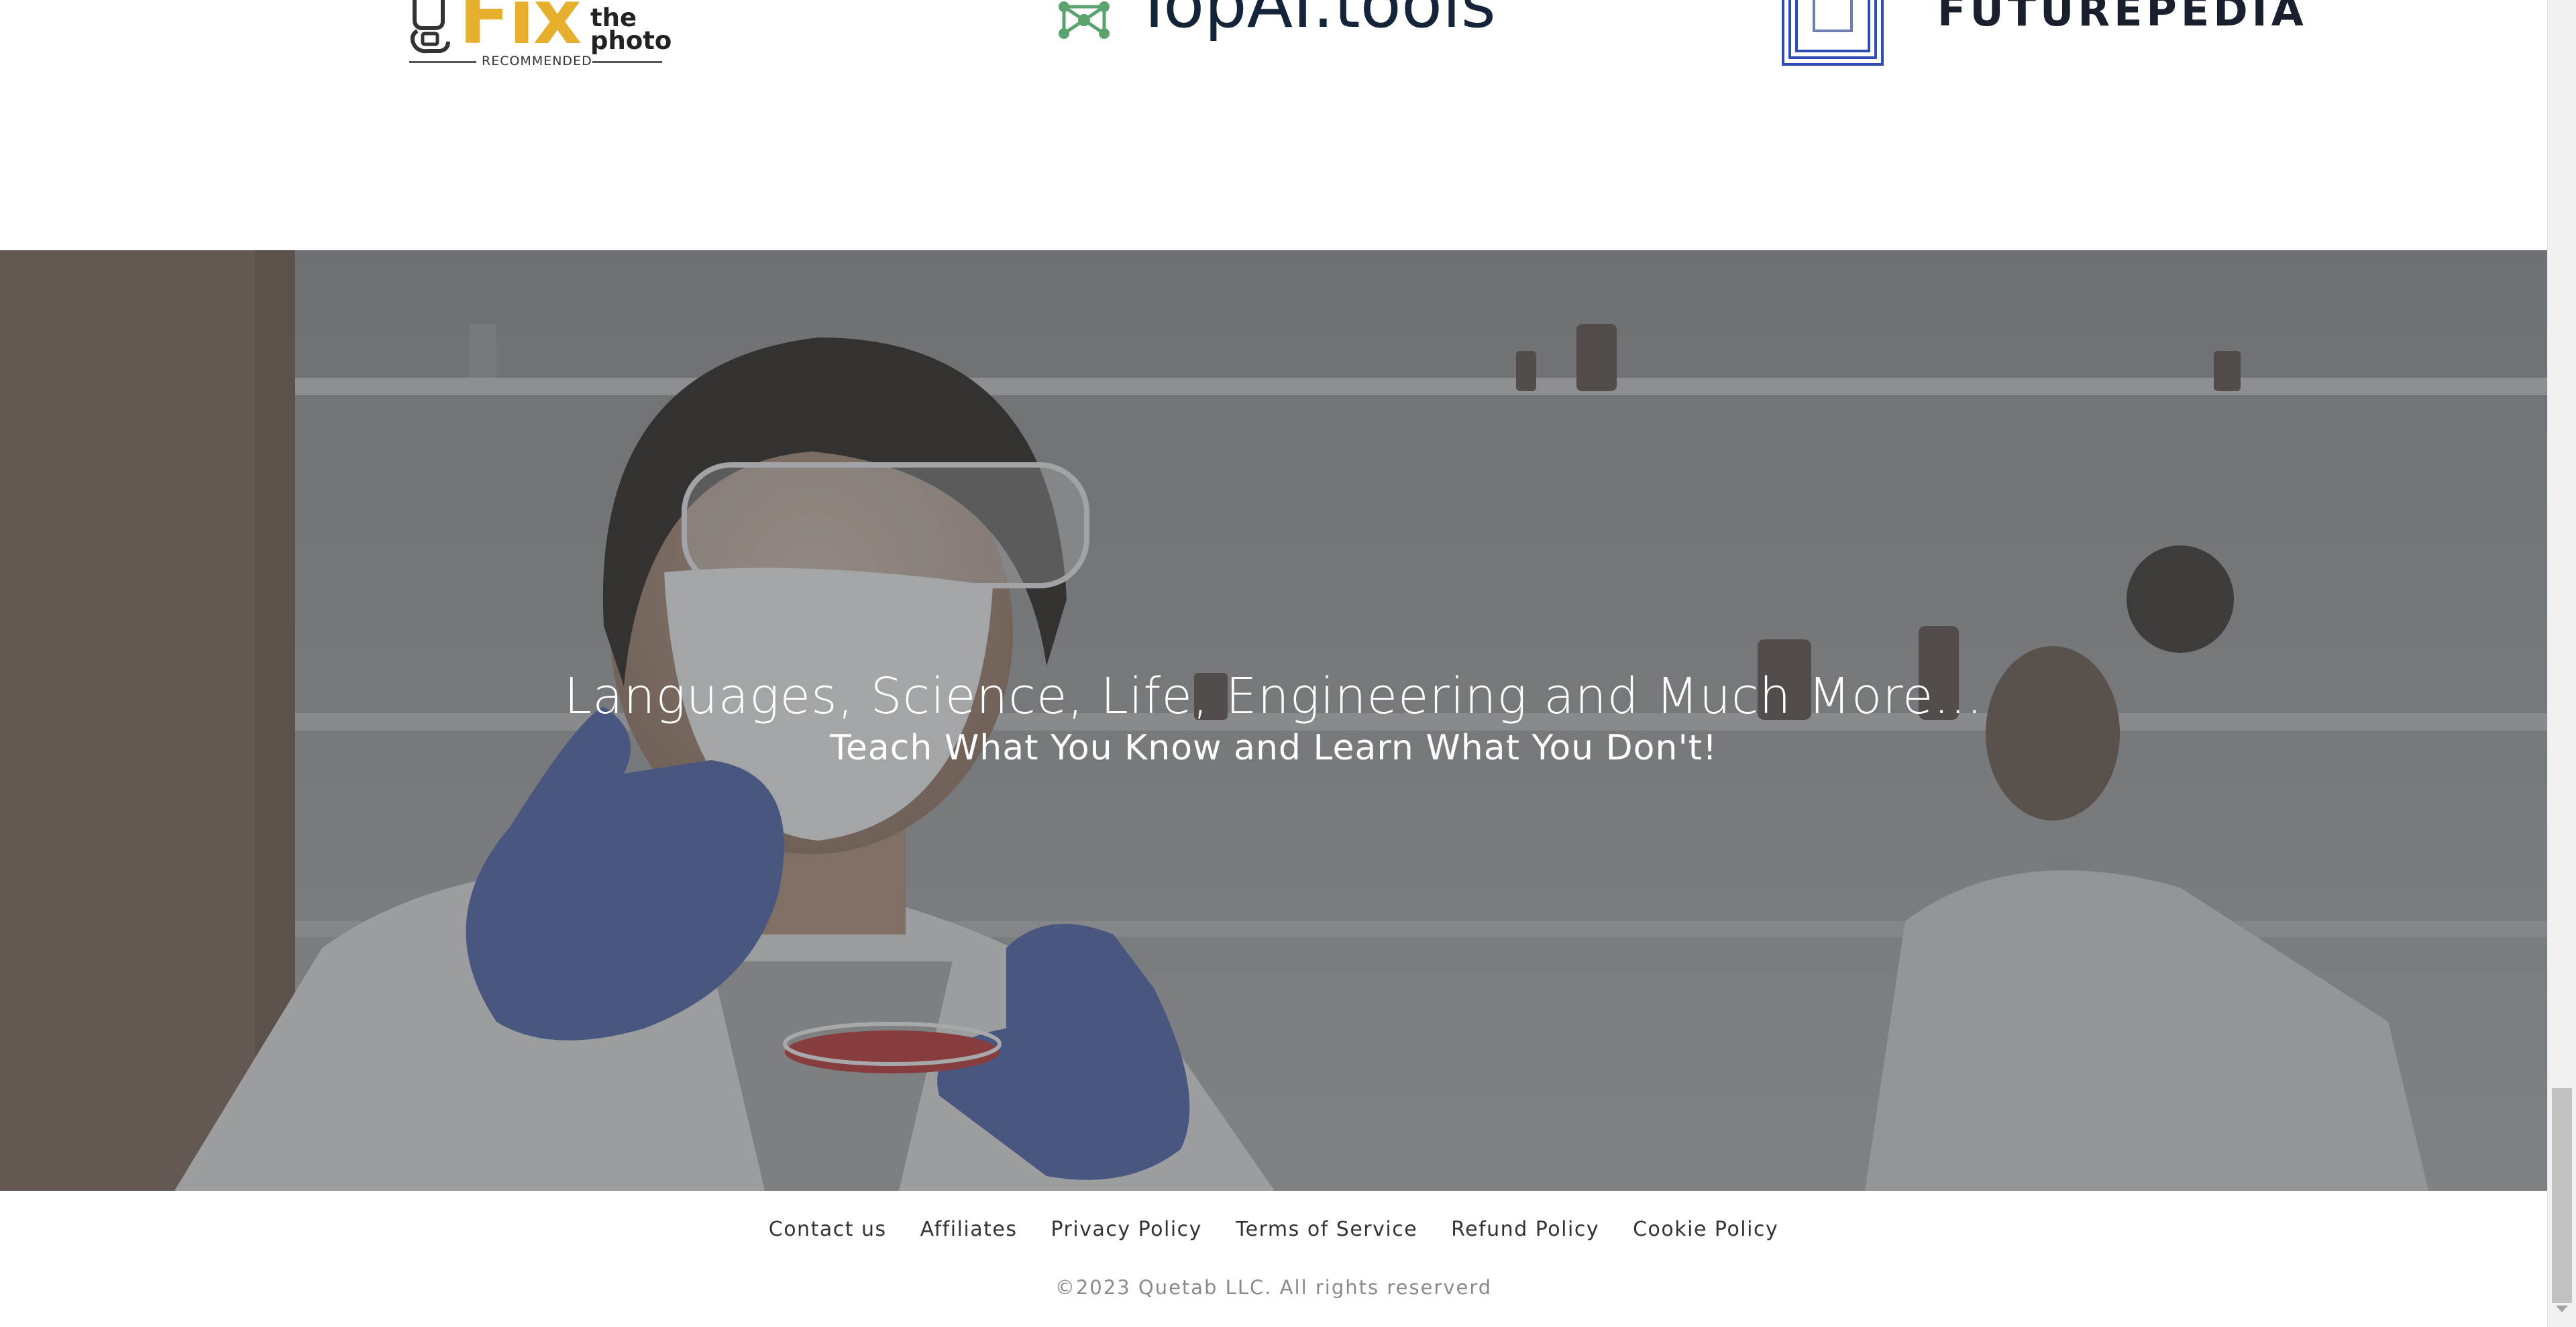 The width and height of the screenshot is (2576, 1327). What do you see at coordinates (2561, 663) in the screenshot?
I see `vertical-scrollbar` at bounding box center [2561, 663].